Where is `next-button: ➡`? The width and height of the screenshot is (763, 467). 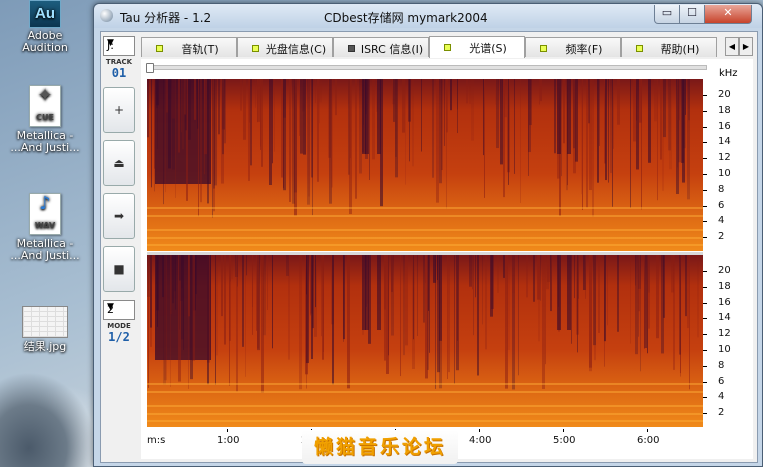
next-button: ➡ is located at coordinates (119, 216).